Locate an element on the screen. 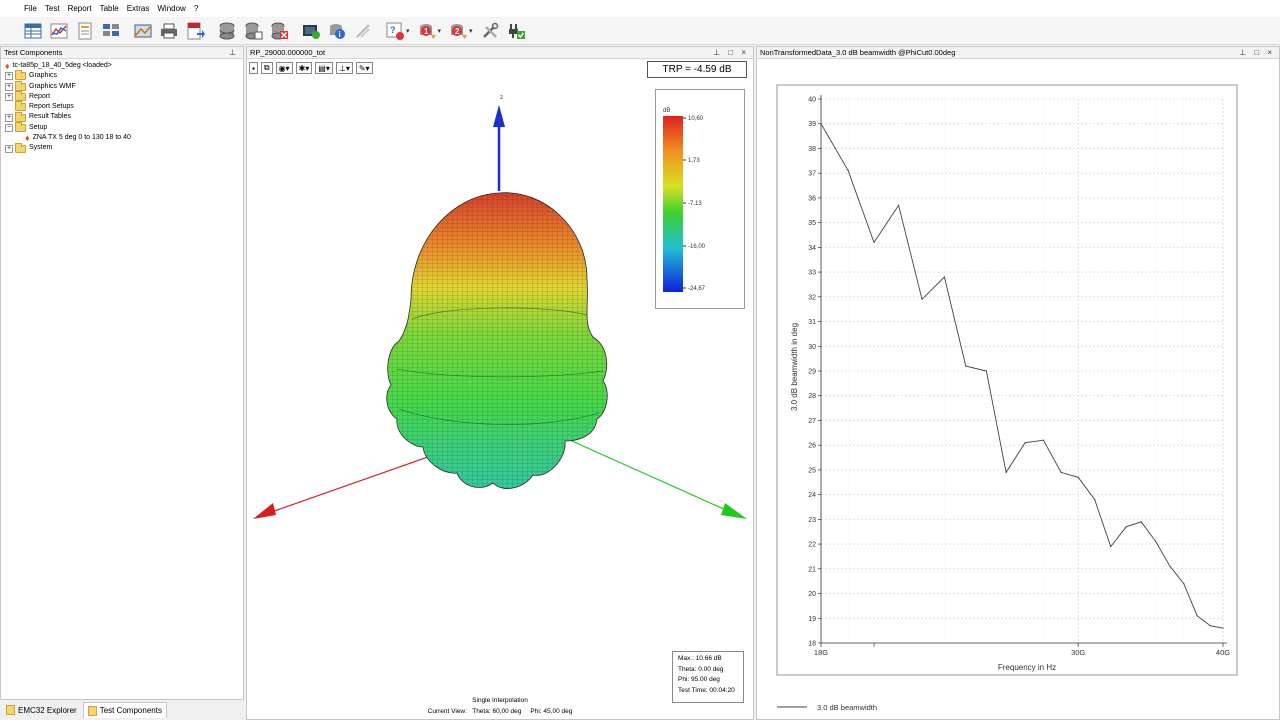 The height and width of the screenshot is (720, 1280). y-tick-label: 37 is located at coordinates (812, 174).